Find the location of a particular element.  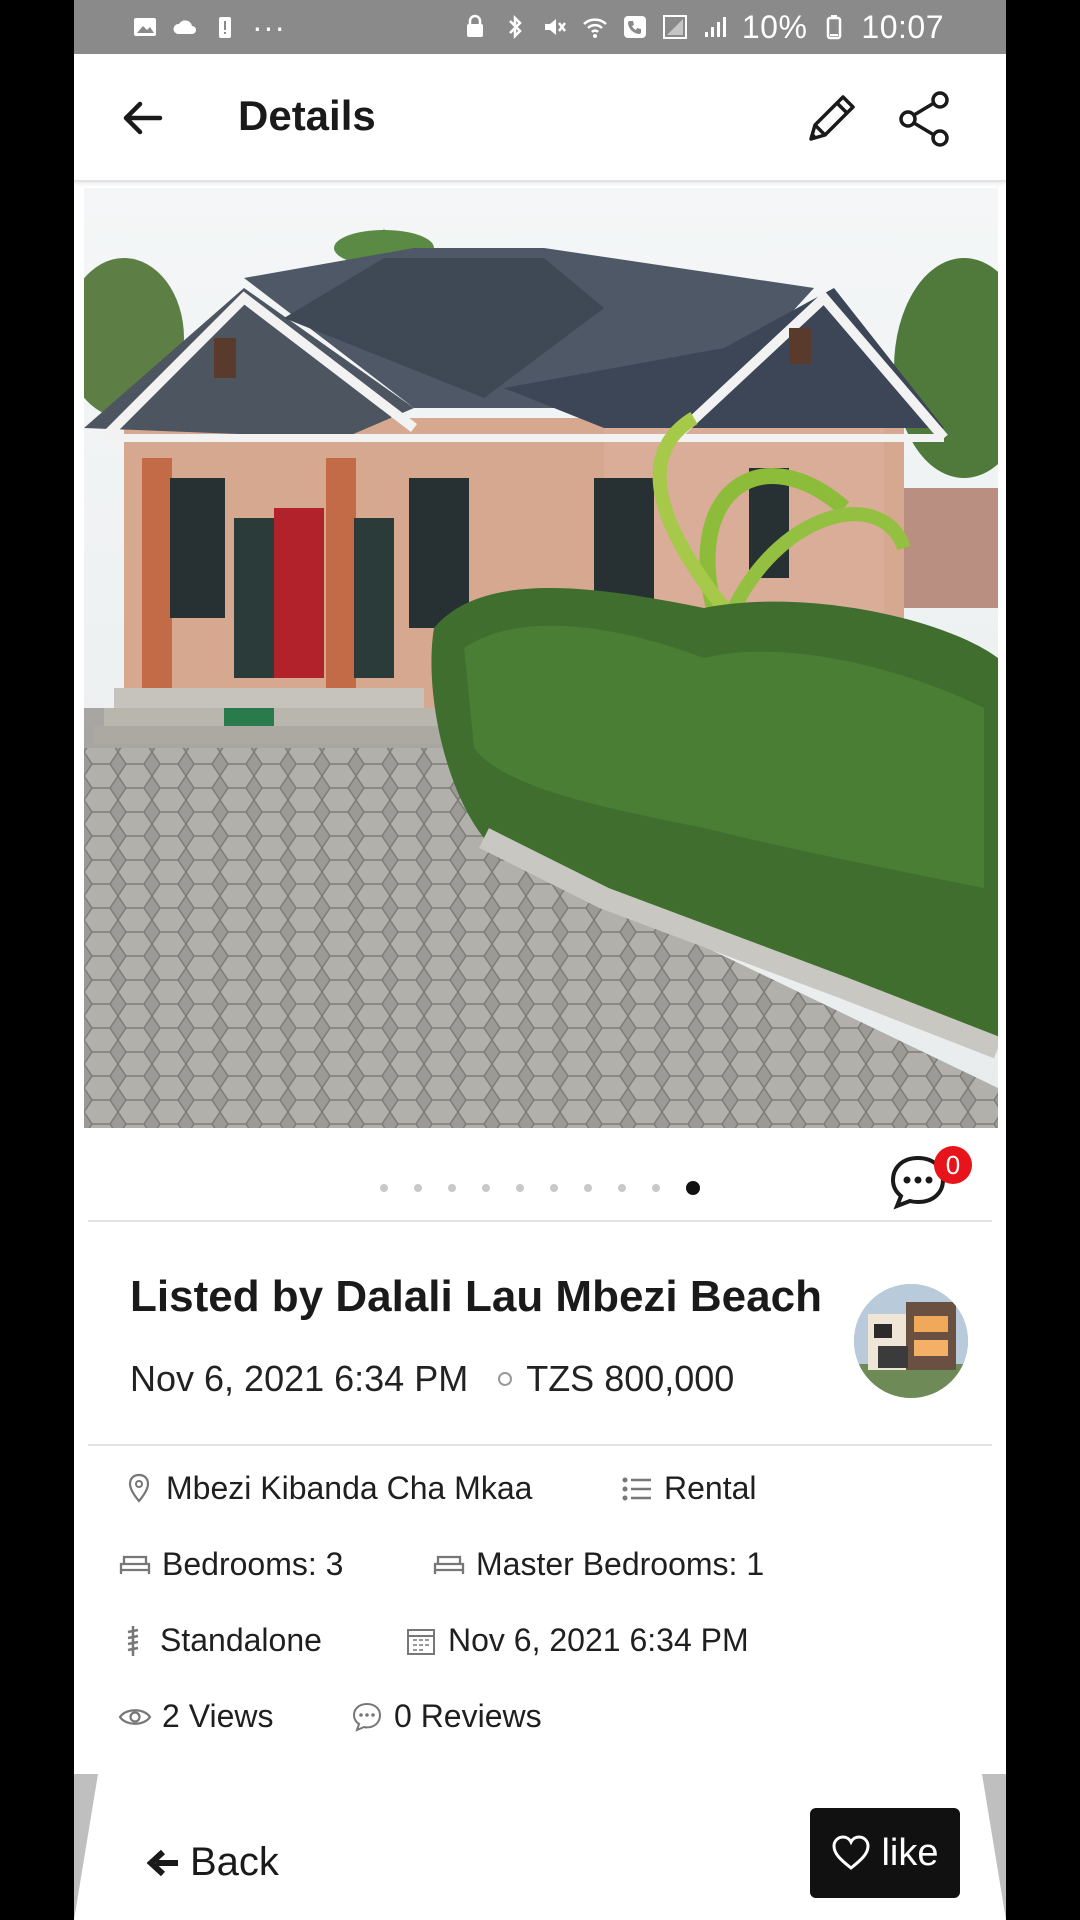

share-icon is located at coordinates (924, 119).